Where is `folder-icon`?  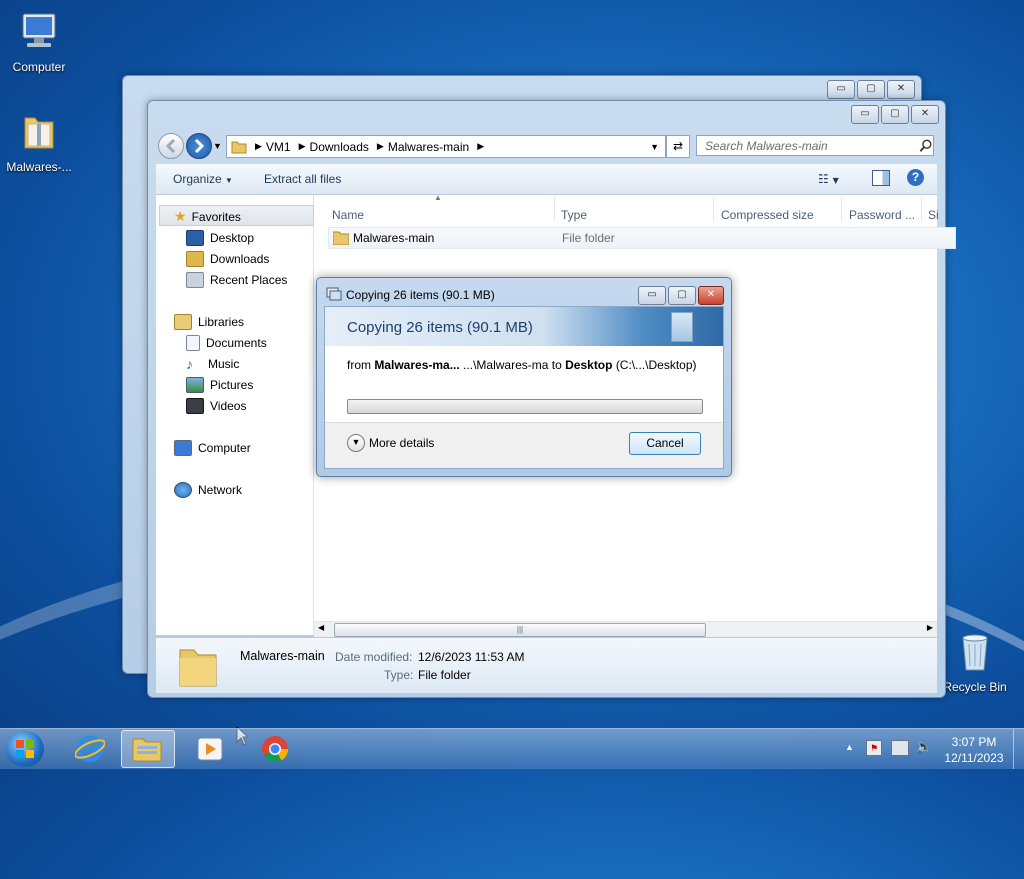
folder-icon is located at coordinates (341, 238).